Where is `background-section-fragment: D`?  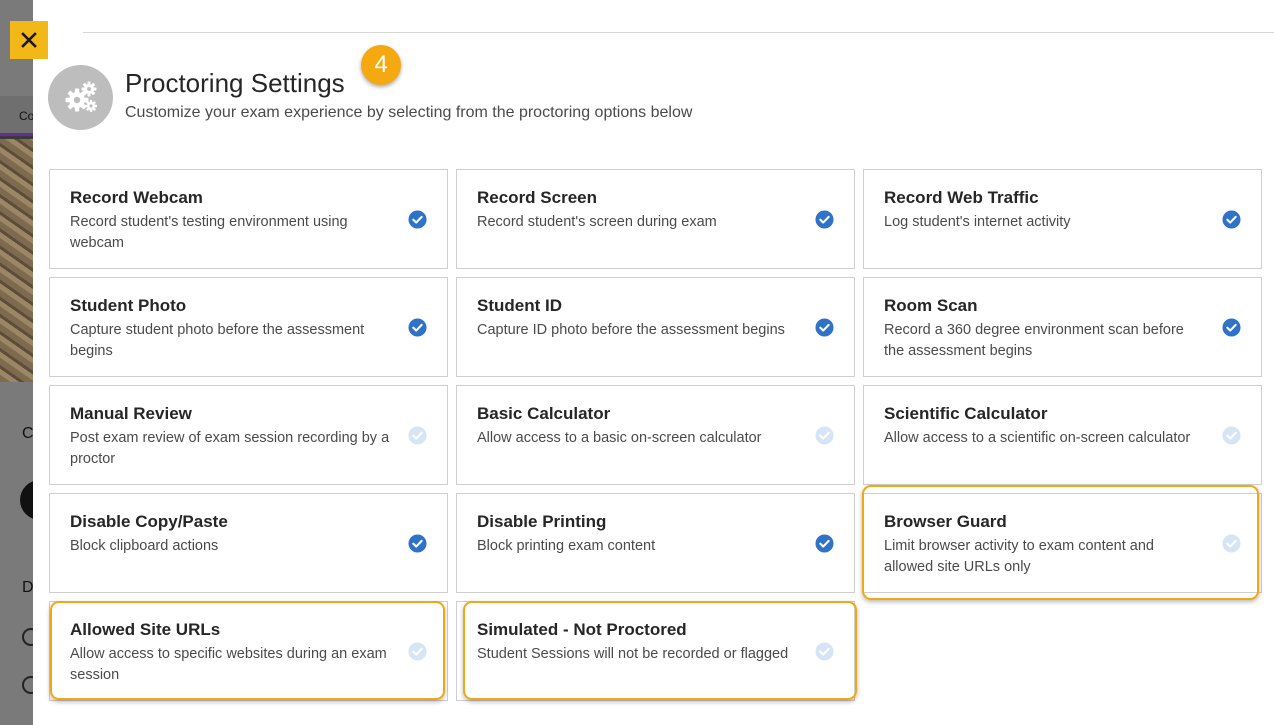
background-section-fragment: D is located at coordinates (27, 587).